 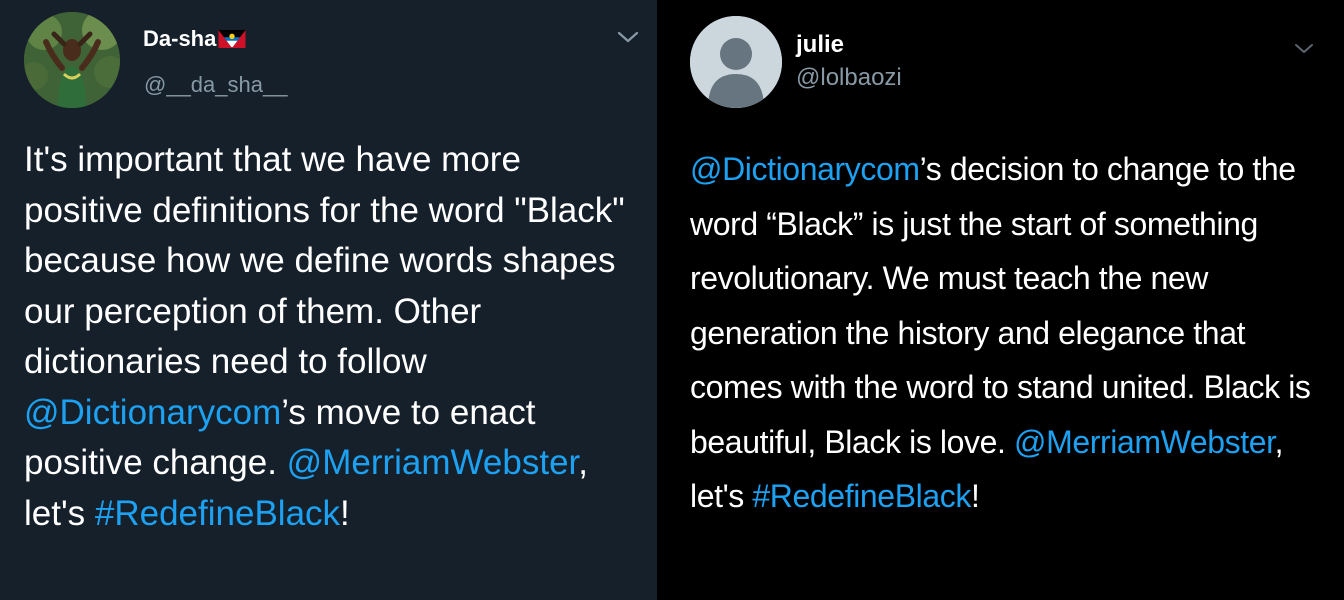 I want to click on default-avatar-icon, so click(x=736, y=62).